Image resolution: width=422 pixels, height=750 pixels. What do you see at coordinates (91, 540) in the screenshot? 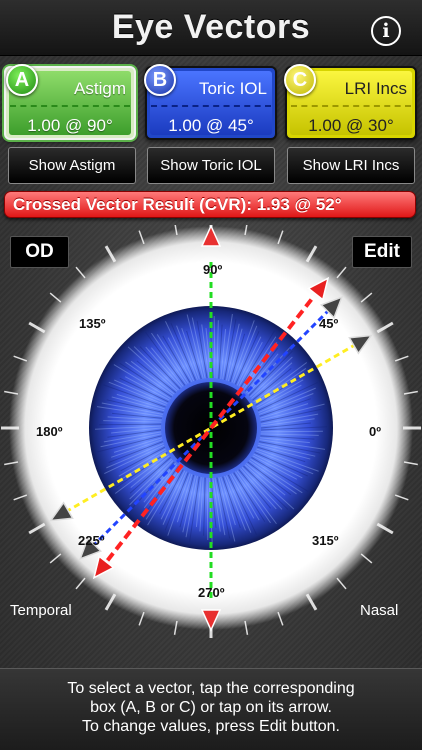
I see `degree-225: 225º` at bounding box center [91, 540].